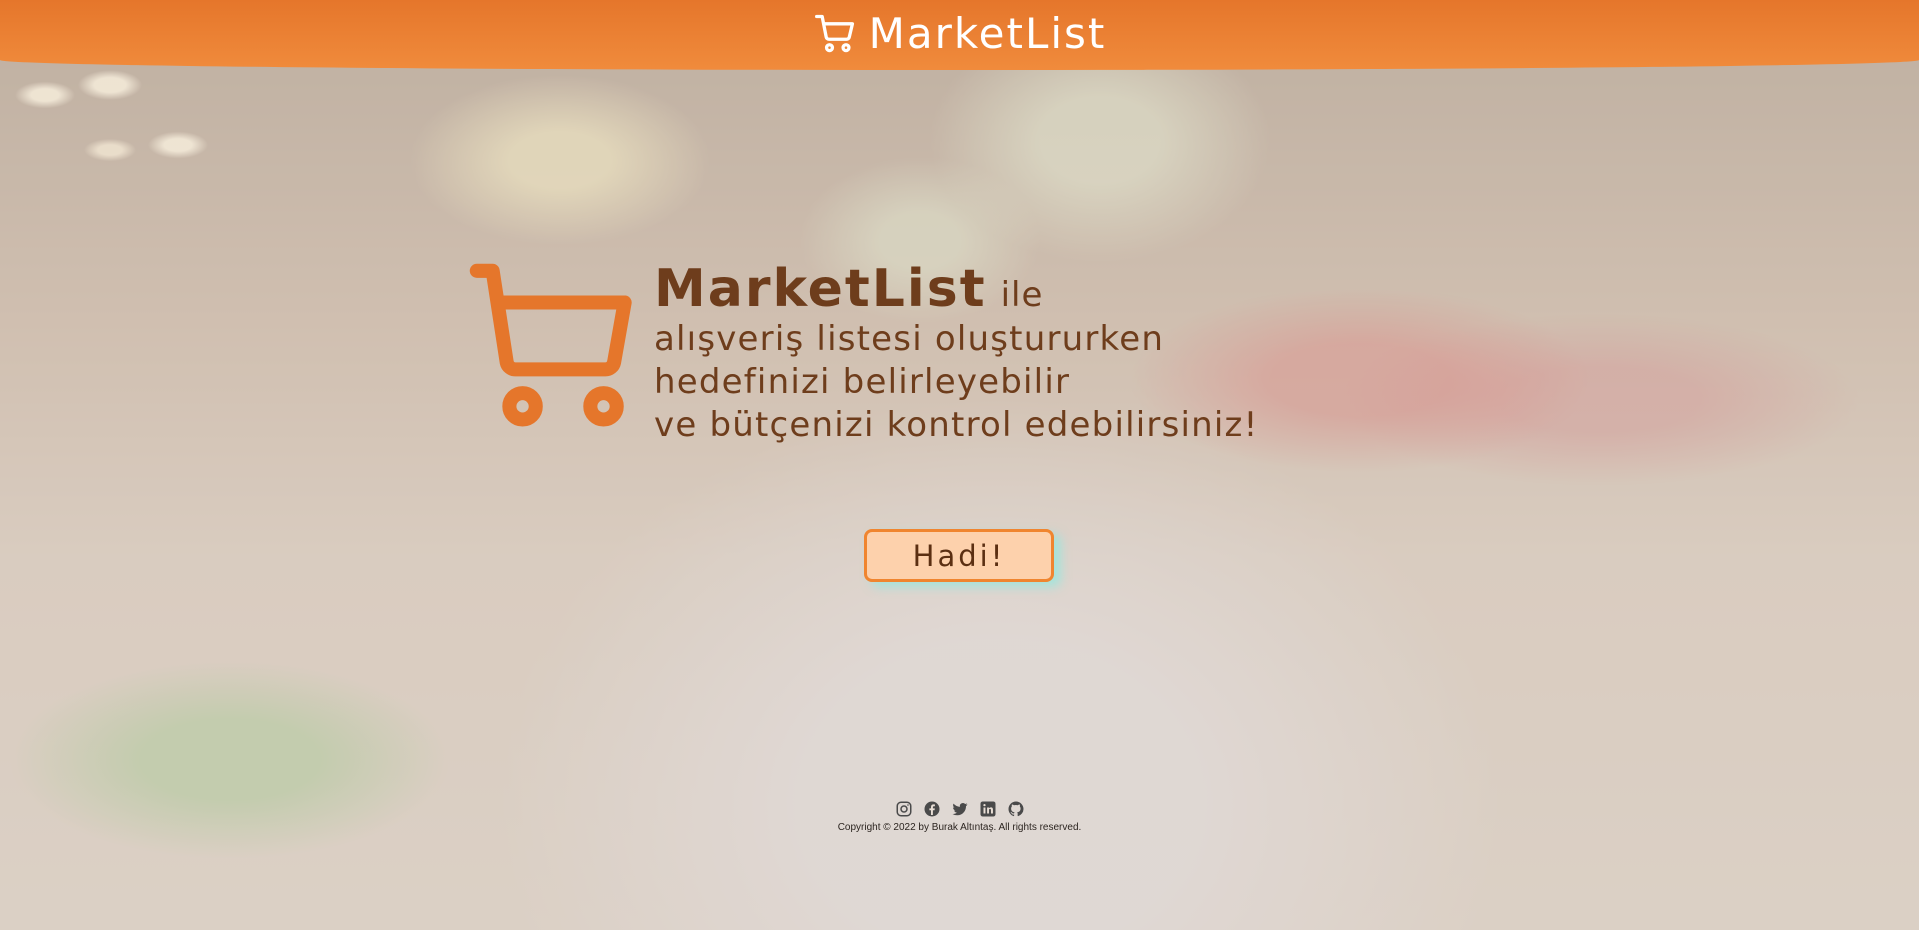 This screenshot has height=930, width=1919. What do you see at coordinates (988, 809) in the screenshot?
I see `linkedin-icon` at bounding box center [988, 809].